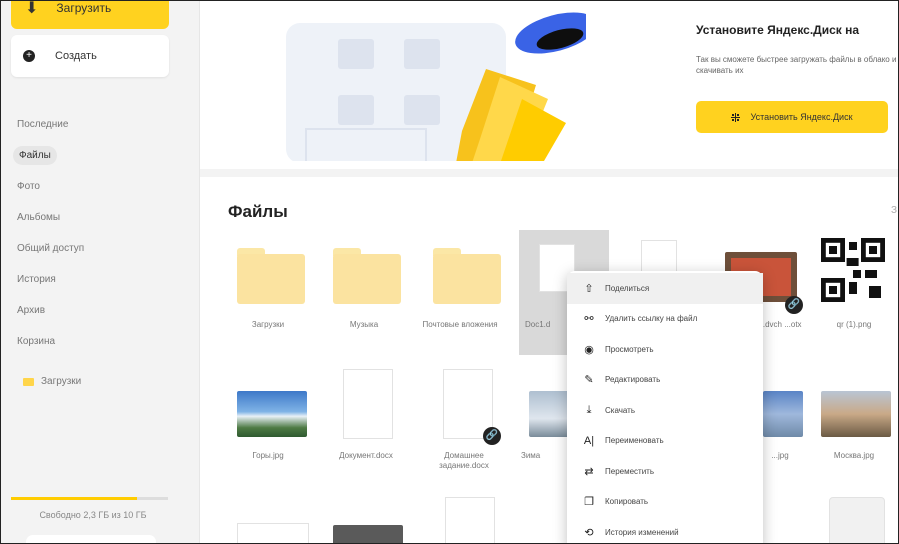 The image size is (899, 544). Describe the element at coordinates (665, 441) in the screenshot. I see `menu-item-rename: A| Переименовать` at that location.